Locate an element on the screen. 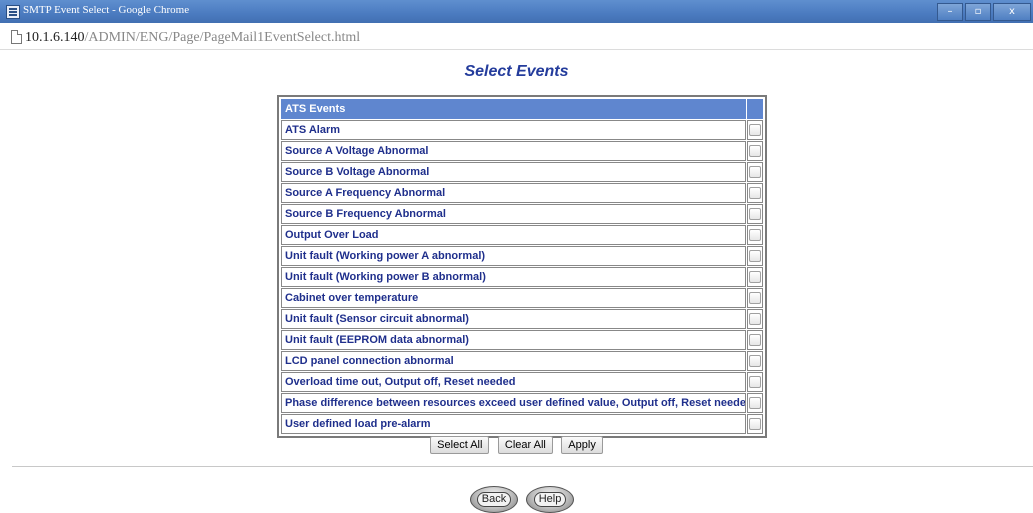  table-row: Source B Voltage Abnormal is located at coordinates (522, 172).